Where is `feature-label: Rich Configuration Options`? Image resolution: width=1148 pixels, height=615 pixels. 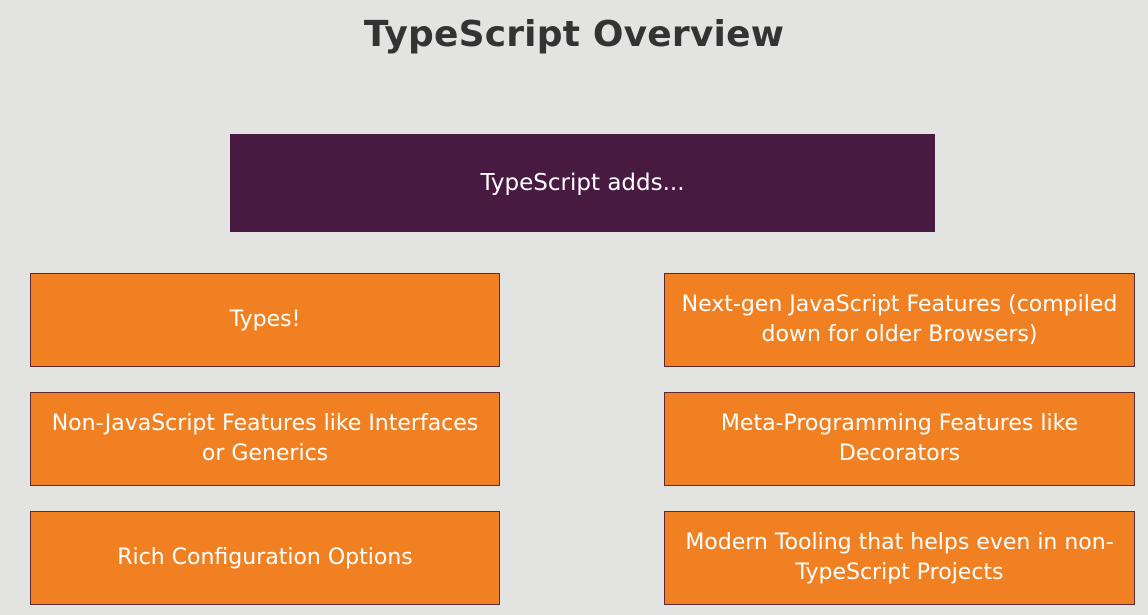
feature-label: Rich Configuration Options is located at coordinates (265, 557).